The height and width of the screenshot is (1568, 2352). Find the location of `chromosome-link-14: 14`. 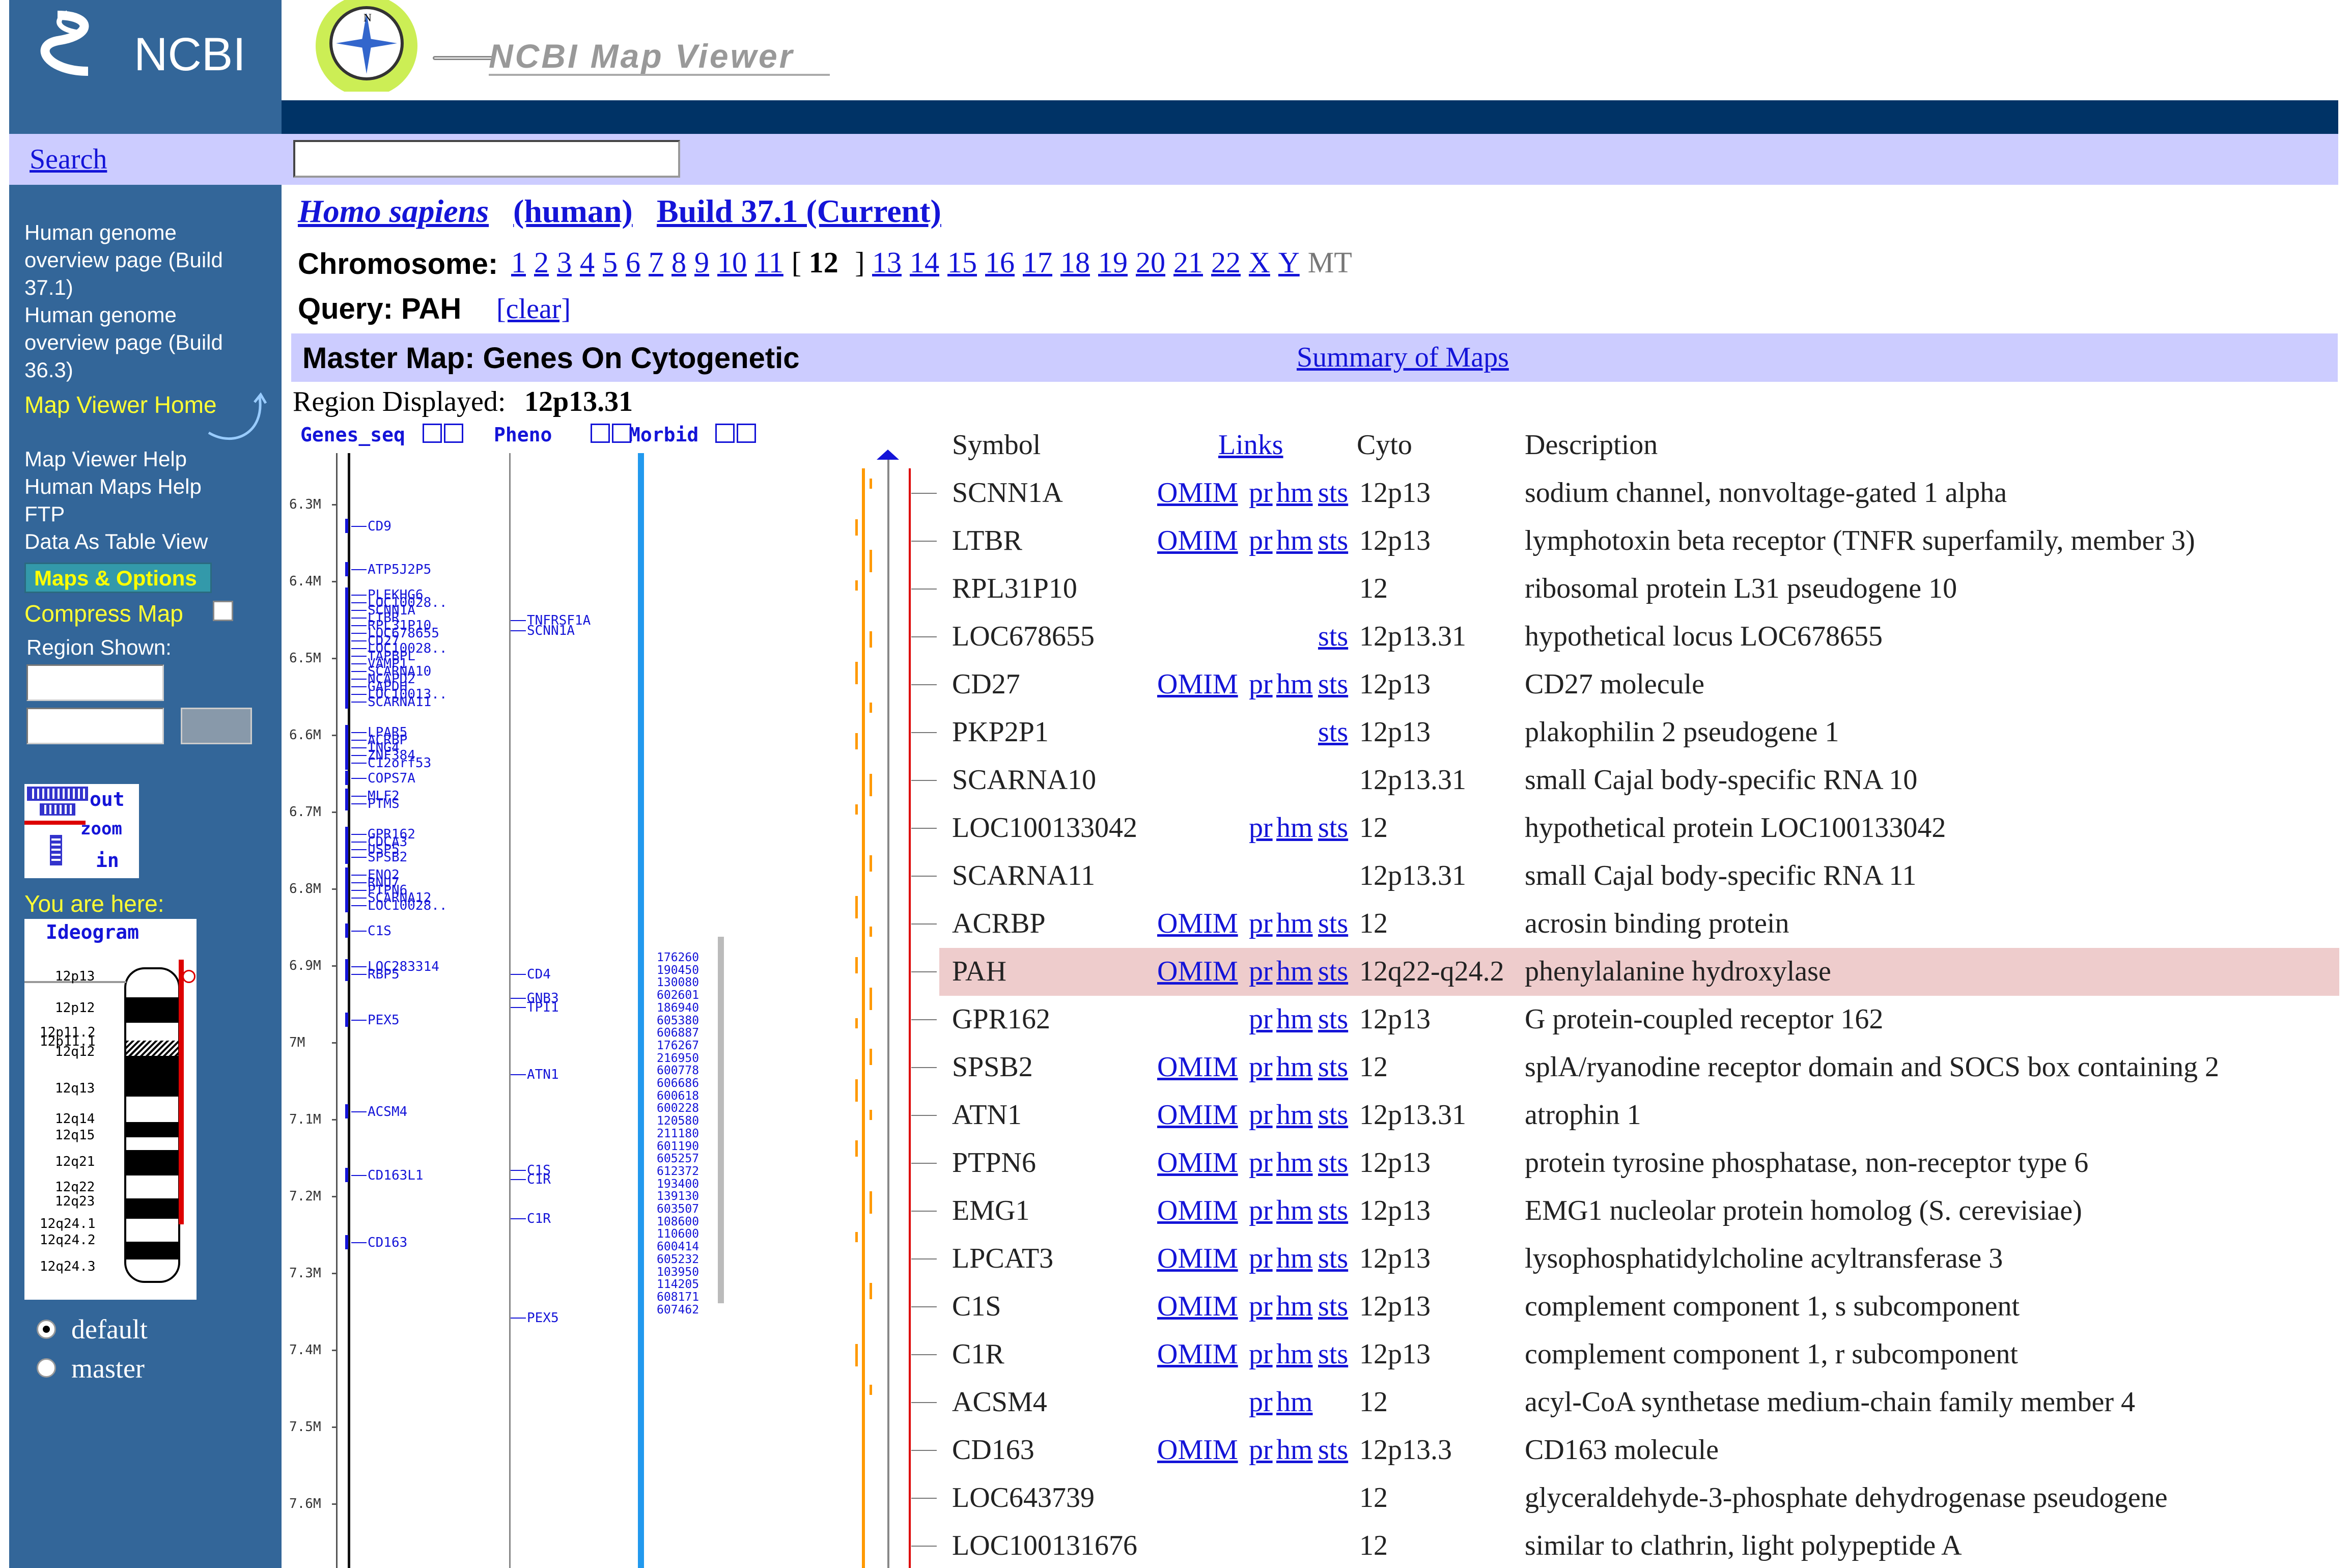

chromosome-link-14: 14 is located at coordinates (924, 262).